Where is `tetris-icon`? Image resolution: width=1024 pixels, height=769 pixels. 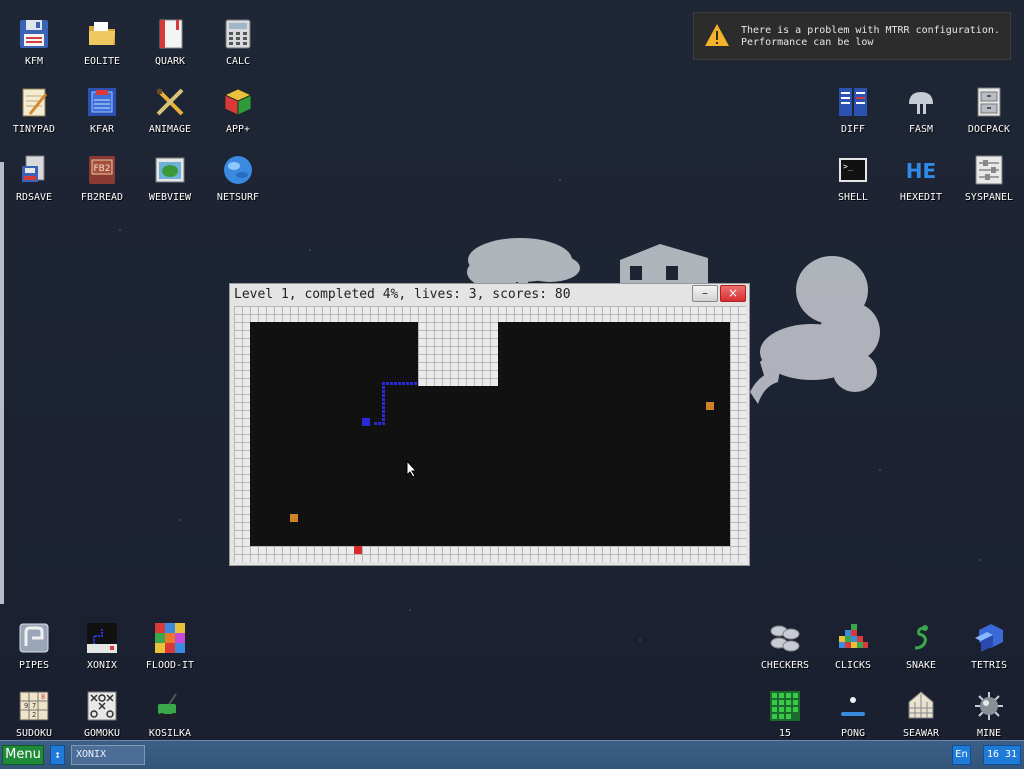 tetris-icon is located at coordinates (989, 638).